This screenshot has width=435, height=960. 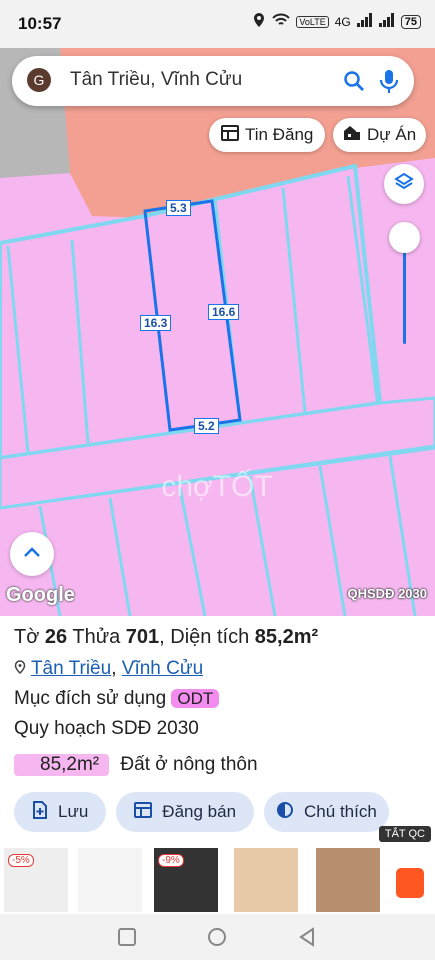 I want to click on layers-icon, so click(x=404, y=184).